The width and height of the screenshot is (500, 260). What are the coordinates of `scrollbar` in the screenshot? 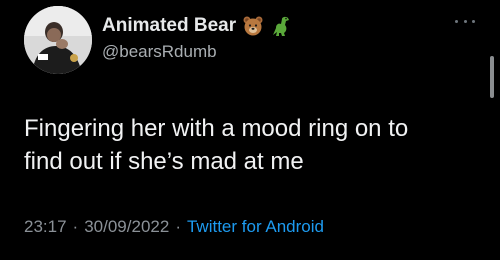 It's located at (492, 77).